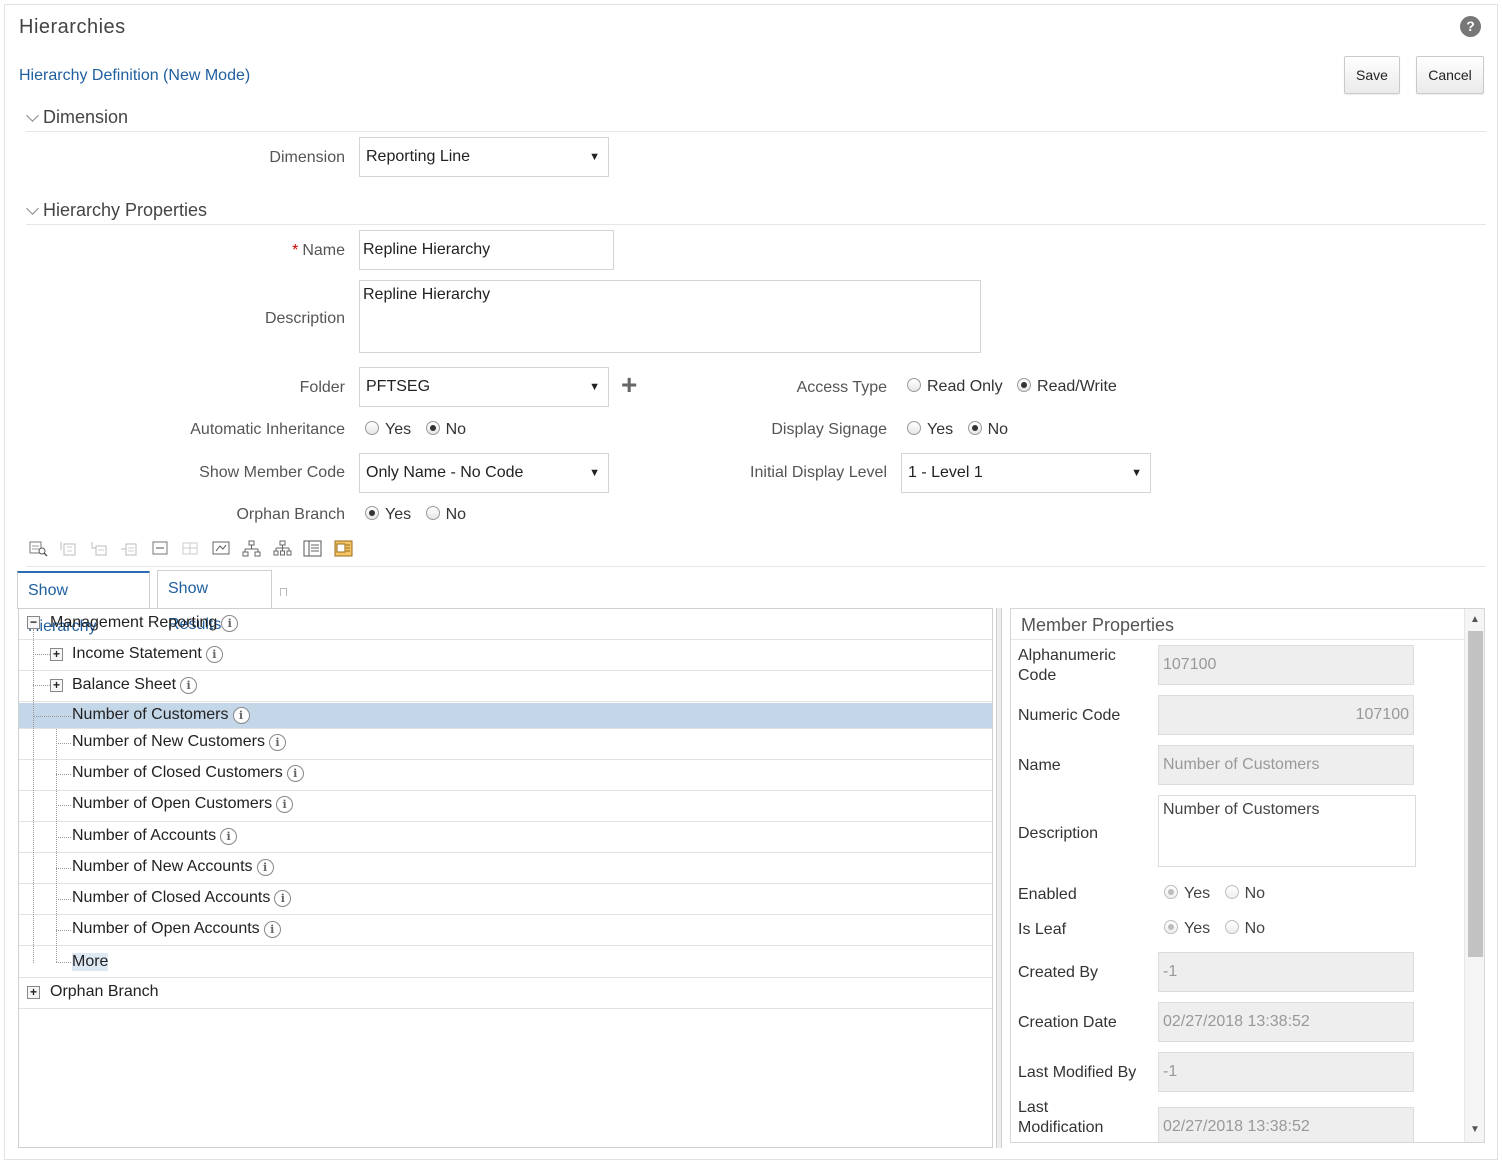 The width and height of the screenshot is (1502, 1164). Describe the element at coordinates (505, 775) in the screenshot. I see `tree-node: Number of Closed Customers i` at that location.